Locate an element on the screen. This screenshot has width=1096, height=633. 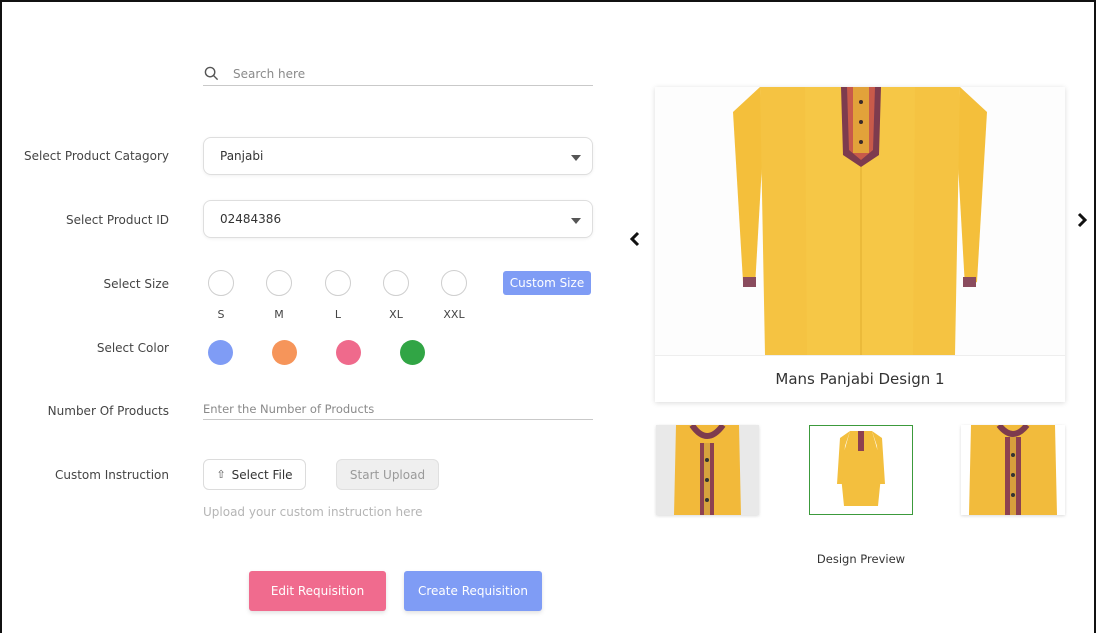
upload-icon: ⇧ is located at coordinates (221, 474).